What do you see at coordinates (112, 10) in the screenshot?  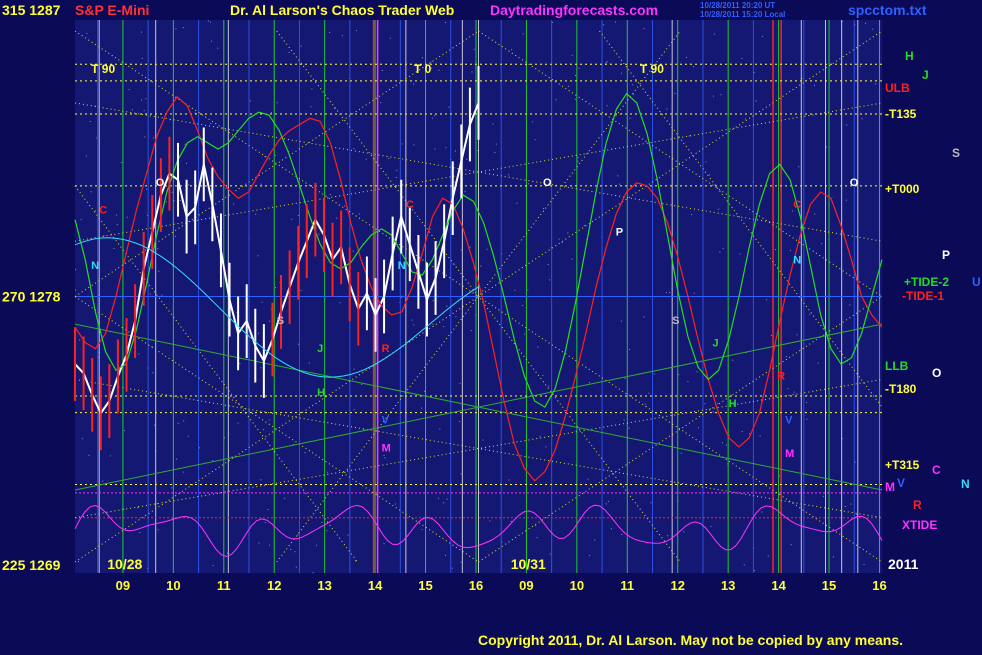 I see `instrument-label: S&P E-Mini` at bounding box center [112, 10].